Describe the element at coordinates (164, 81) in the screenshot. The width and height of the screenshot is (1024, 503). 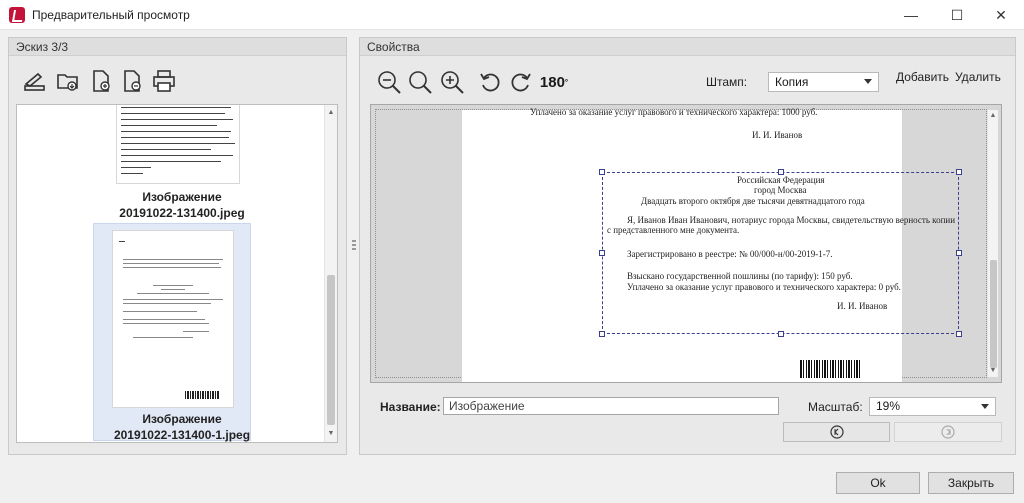
I see `print-icon` at that location.